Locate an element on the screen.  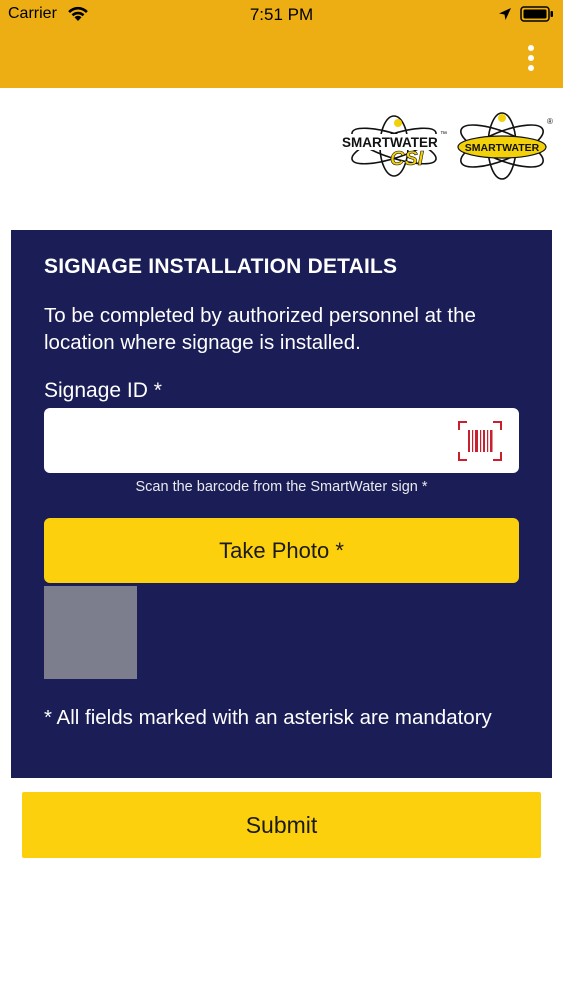
clock: 7:51 PM is located at coordinates (281, 14).